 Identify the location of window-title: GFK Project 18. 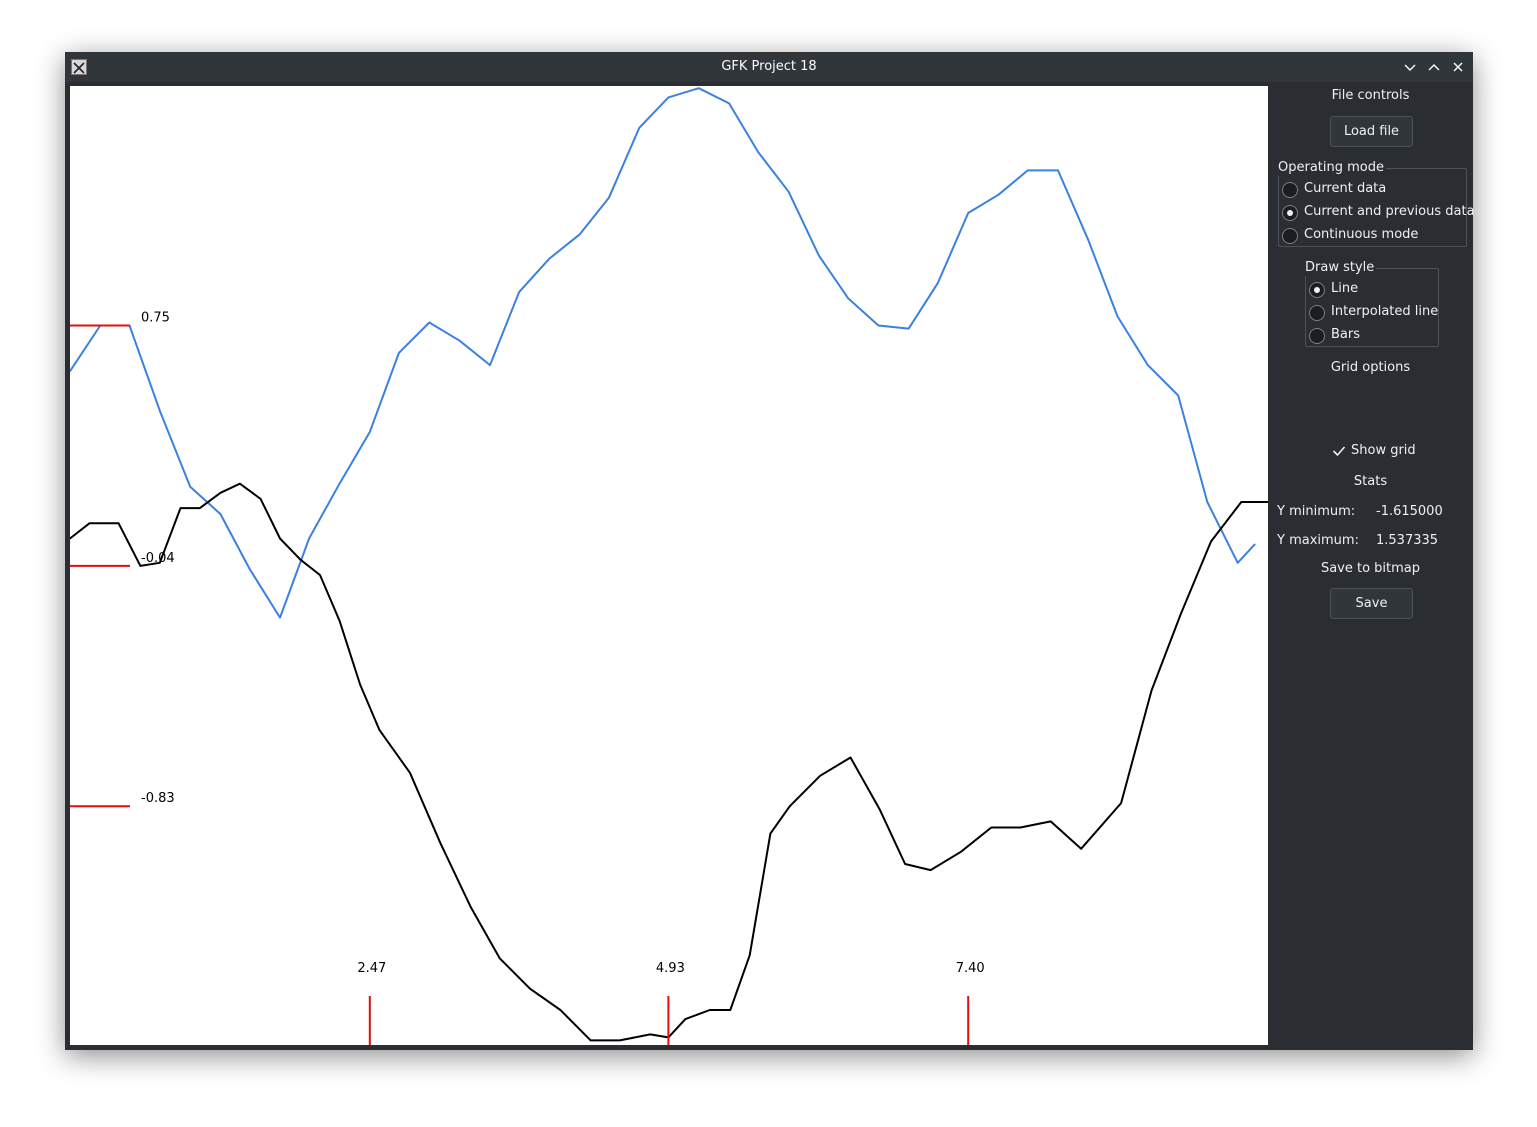
(769, 66).